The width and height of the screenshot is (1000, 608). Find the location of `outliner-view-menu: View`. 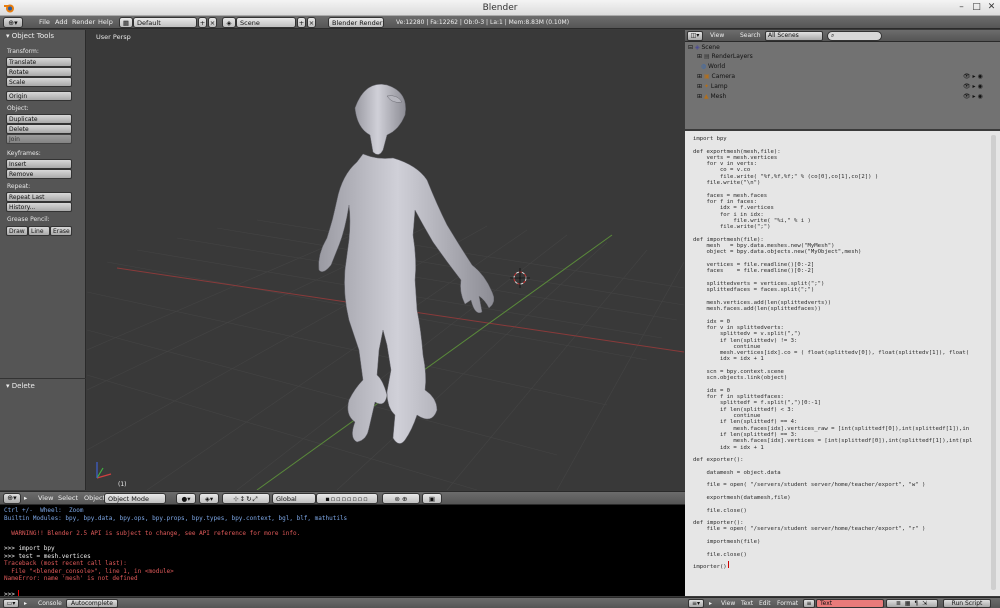

outliner-view-menu: View is located at coordinates (717, 36).